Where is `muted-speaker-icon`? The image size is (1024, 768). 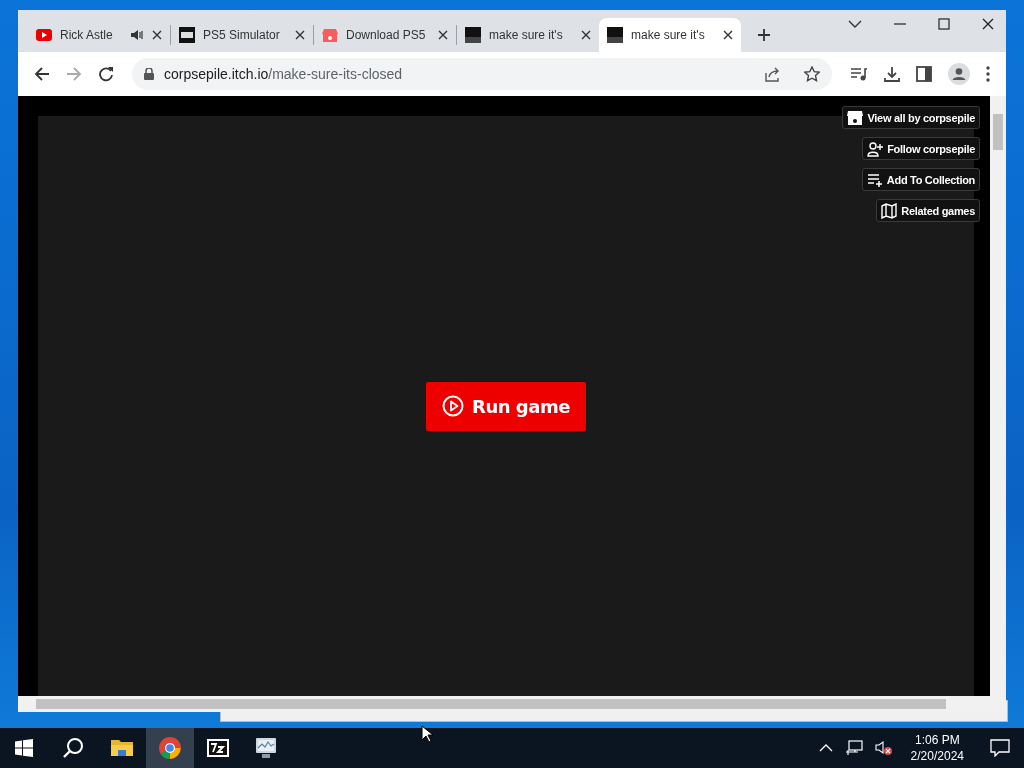
muted-speaker-icon is located at coordinates (883, 748).